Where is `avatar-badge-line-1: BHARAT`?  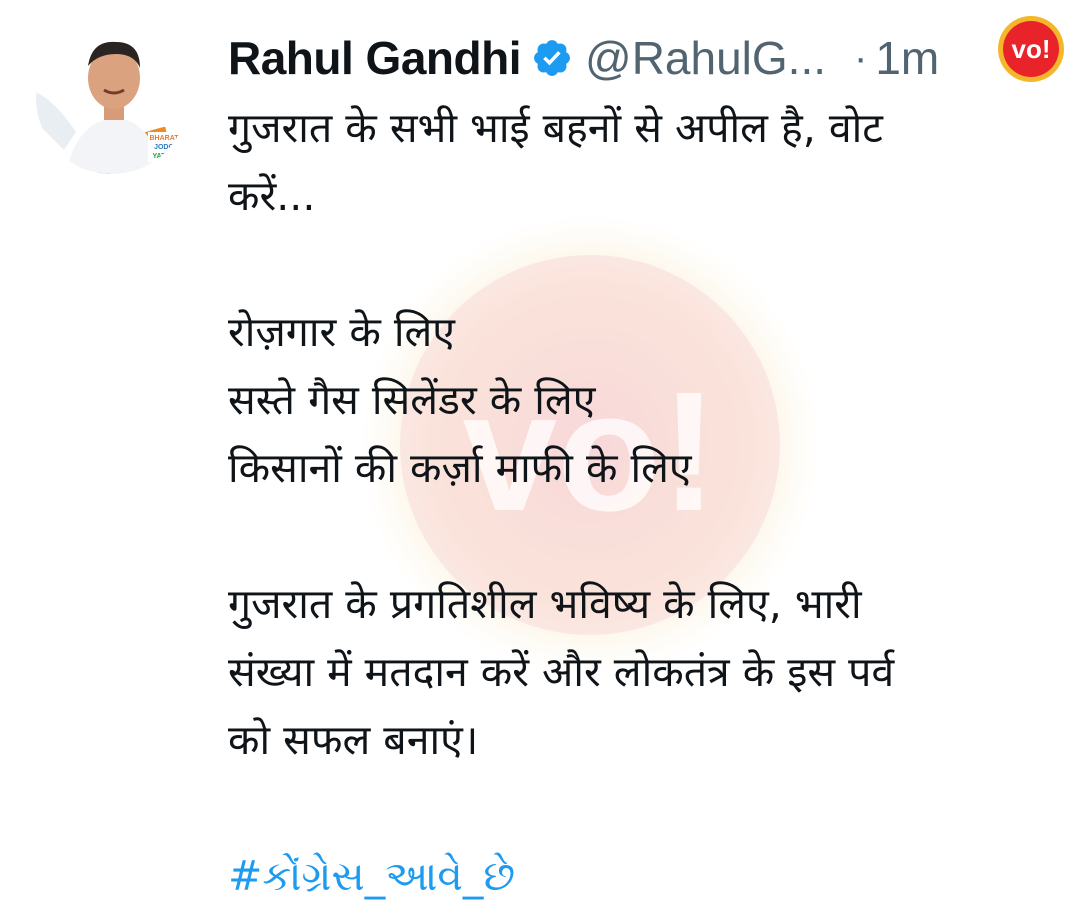
avatar-badge-line-1: BHARAT is located at coordinates (164, 138).